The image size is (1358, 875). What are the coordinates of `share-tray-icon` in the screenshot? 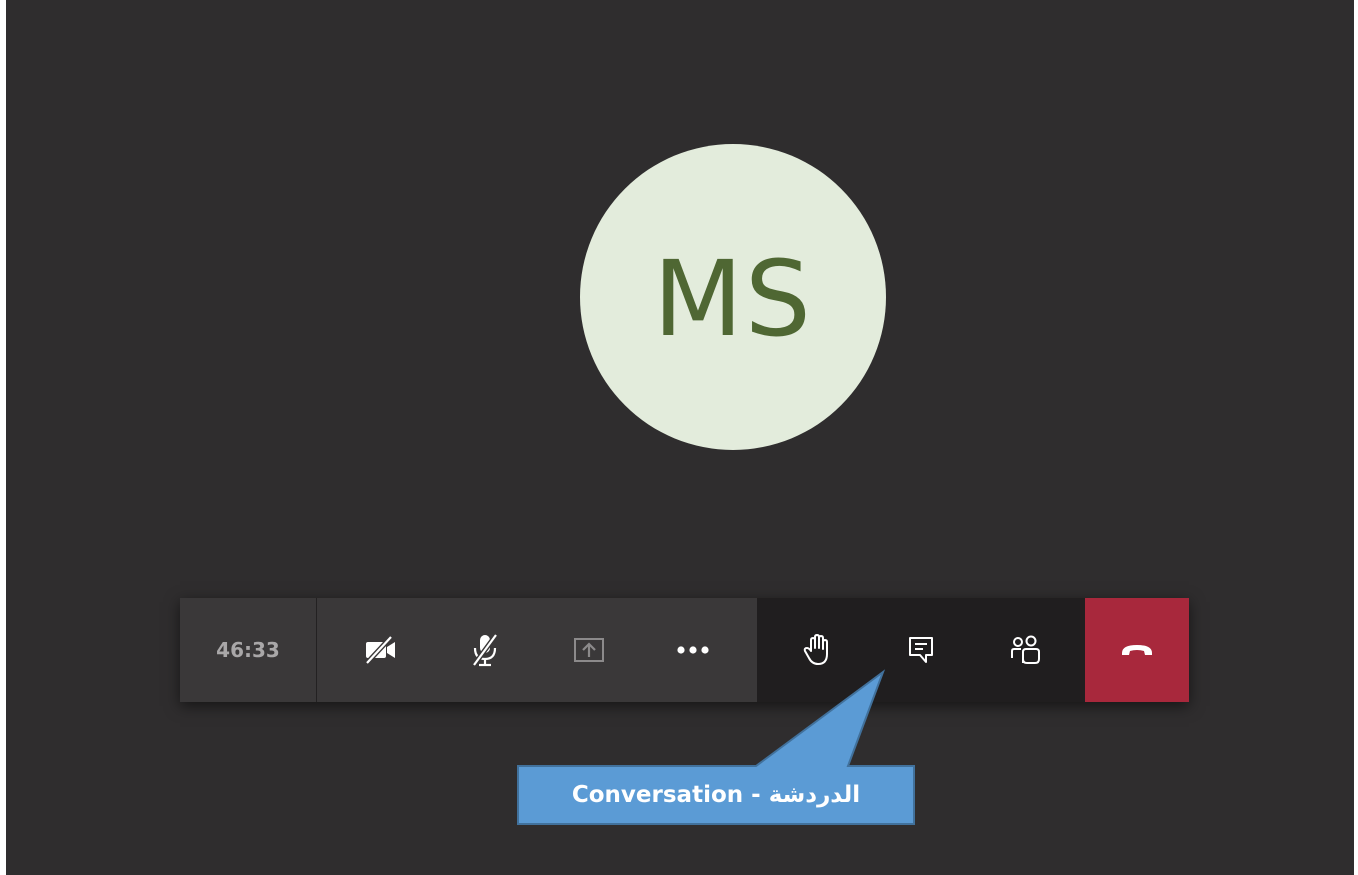 It's located at (589, 650).